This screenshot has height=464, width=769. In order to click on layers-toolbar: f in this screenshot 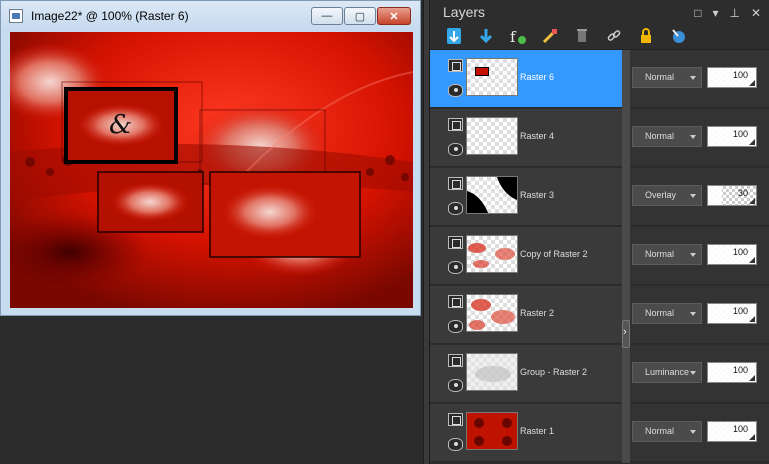, I will do `click(599, 36)`.